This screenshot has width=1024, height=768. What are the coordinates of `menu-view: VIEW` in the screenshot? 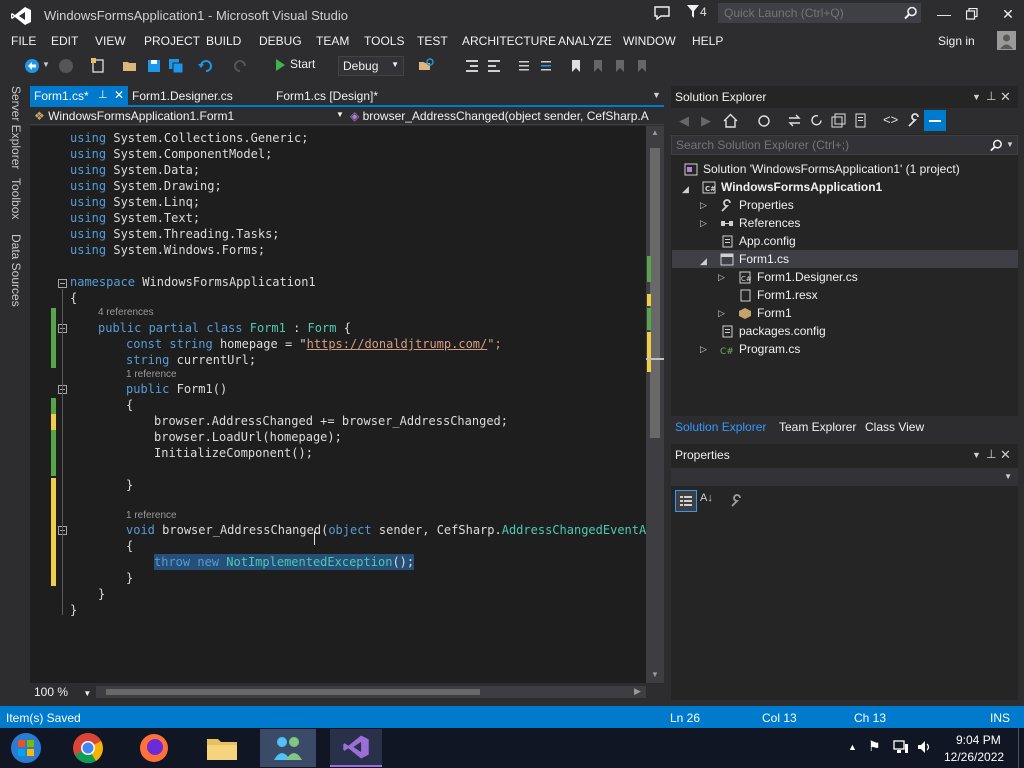 It's located at (110, 41).